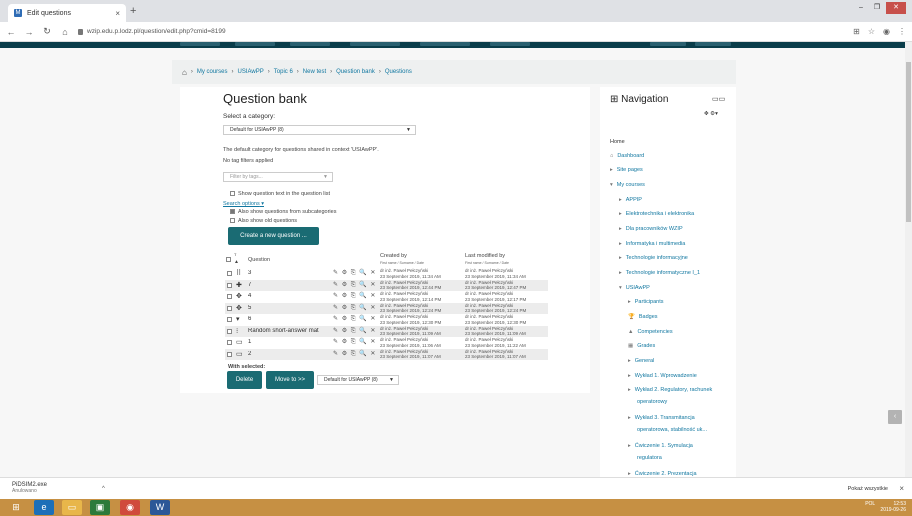  What do you see at coordinates (627, 185) in the screenshot?
I see `sidebar-item: ▾ My courses` at bounding box center [627, 185].